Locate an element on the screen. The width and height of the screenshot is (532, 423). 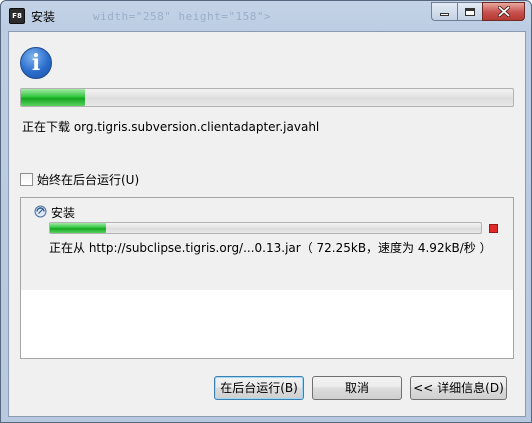
always-background-label: 始终在后台运行(U) is located at coordinates (88, 180).